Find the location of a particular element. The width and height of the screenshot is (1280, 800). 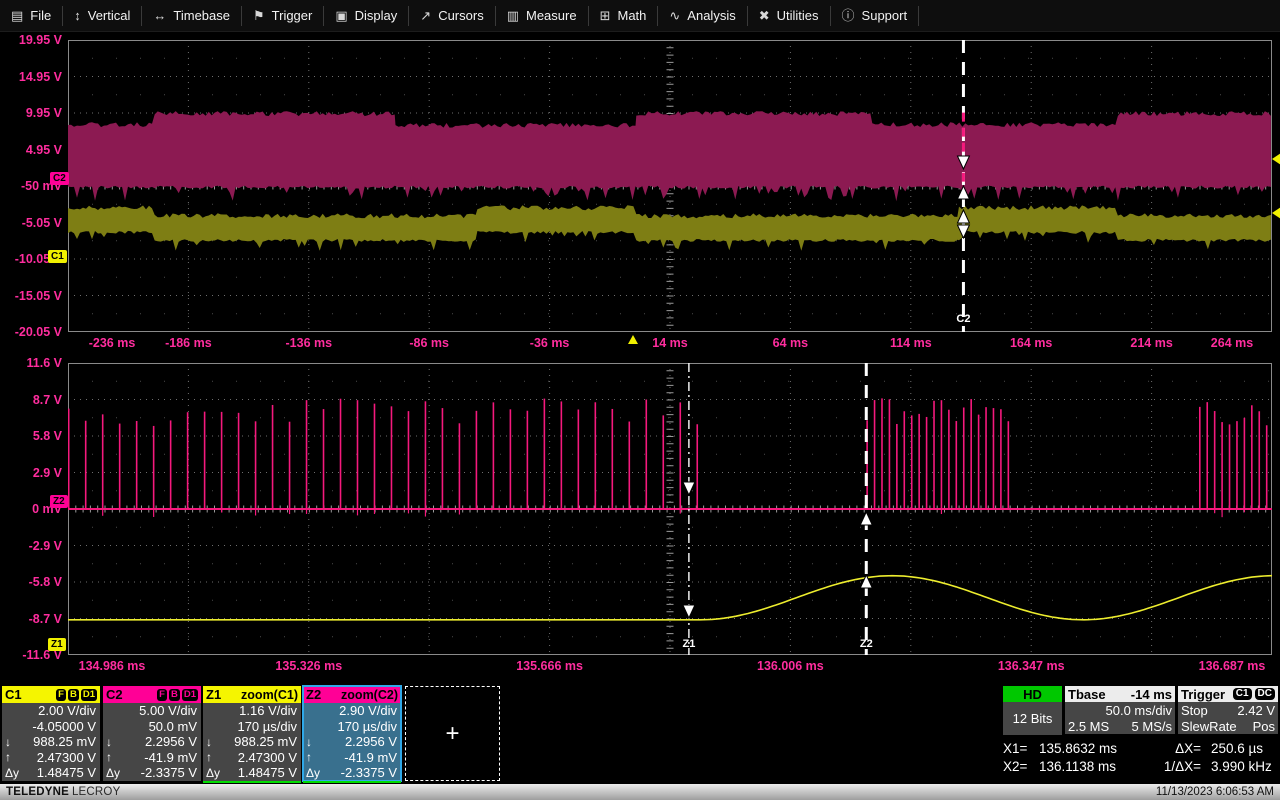

descriptor-row: ↓ 2.2956 V is located at coordinates (152, 742).